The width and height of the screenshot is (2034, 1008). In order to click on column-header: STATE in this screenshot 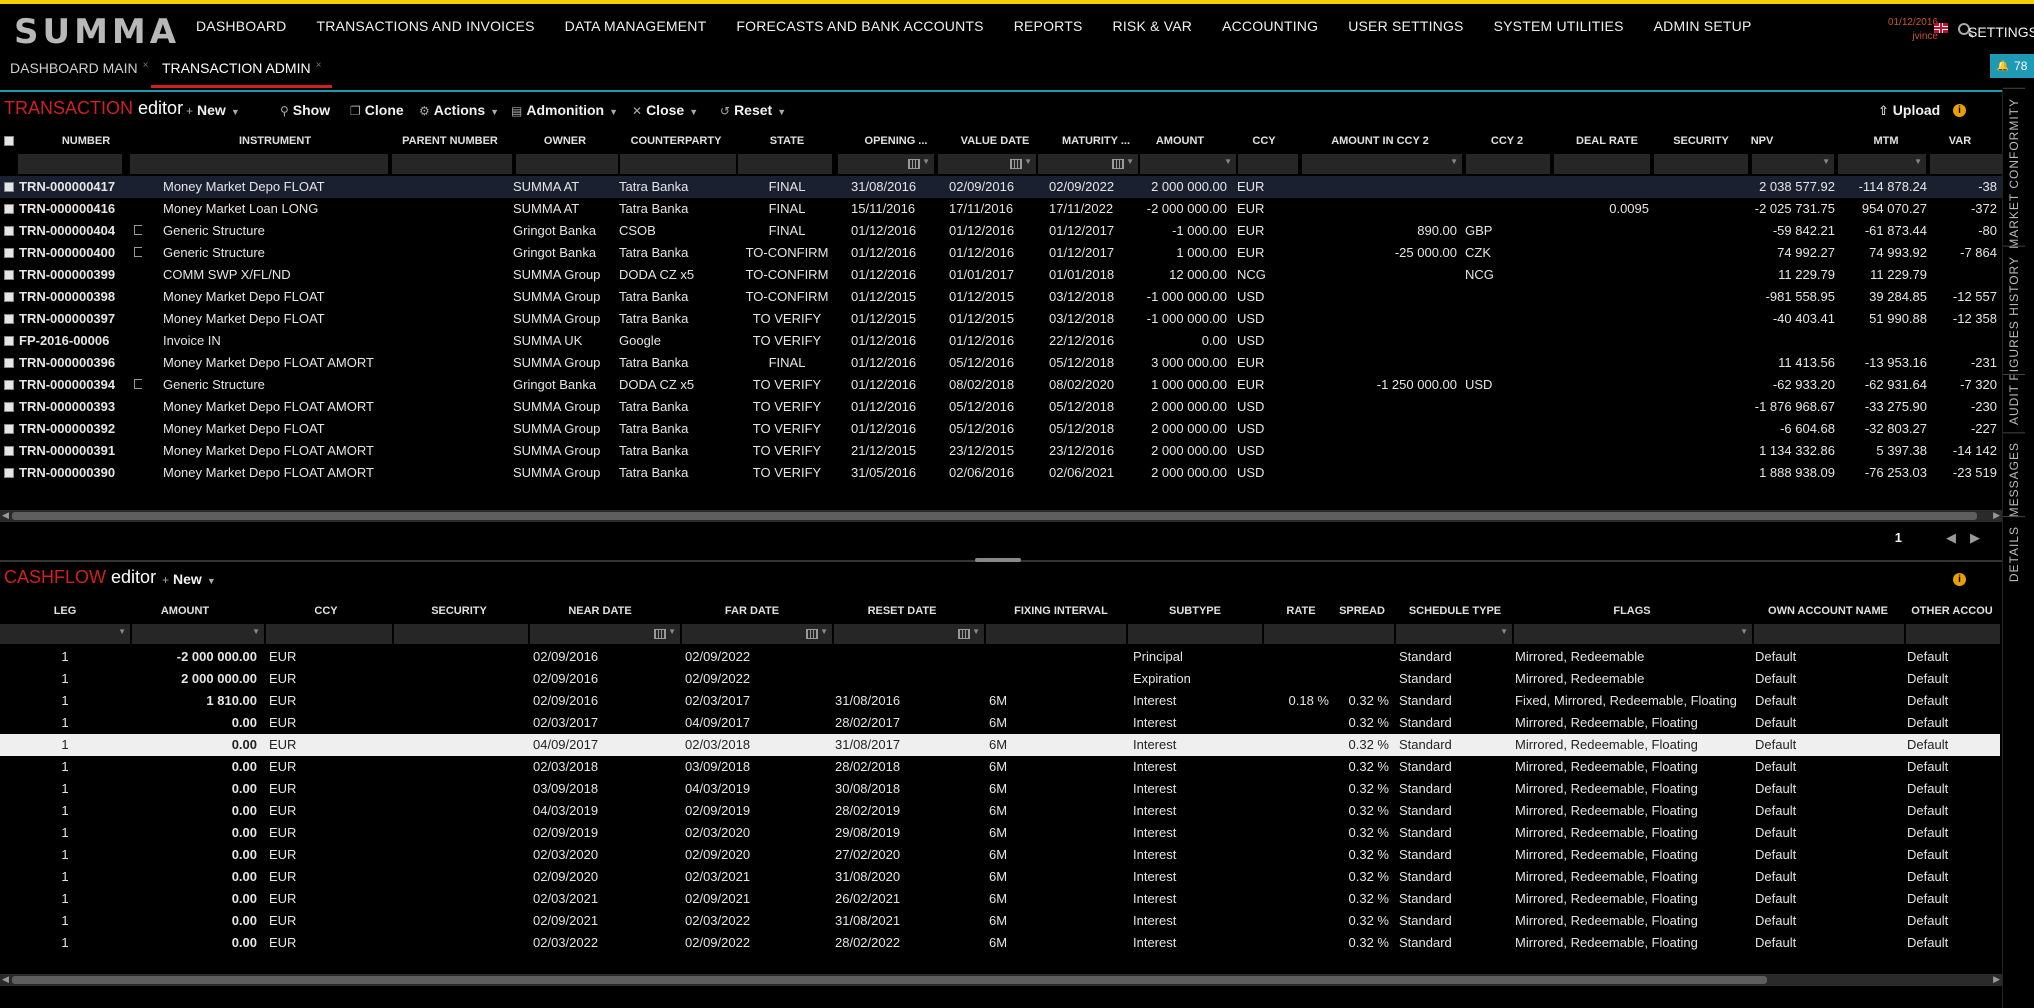, I will do `click(787, 141)`.